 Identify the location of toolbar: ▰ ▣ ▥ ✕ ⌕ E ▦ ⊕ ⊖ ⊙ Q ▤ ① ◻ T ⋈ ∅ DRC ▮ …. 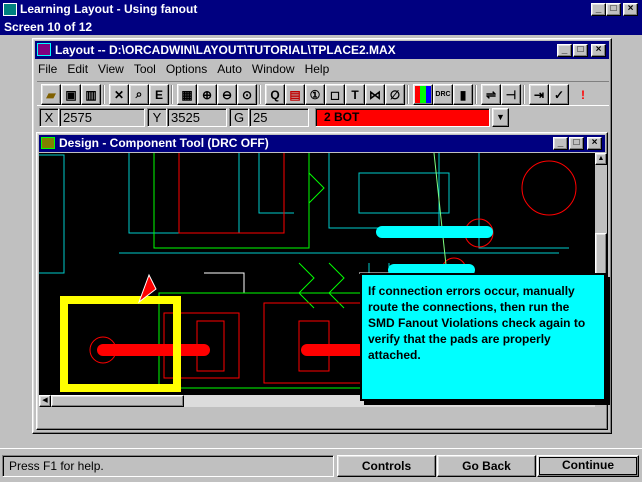
(323, 93).